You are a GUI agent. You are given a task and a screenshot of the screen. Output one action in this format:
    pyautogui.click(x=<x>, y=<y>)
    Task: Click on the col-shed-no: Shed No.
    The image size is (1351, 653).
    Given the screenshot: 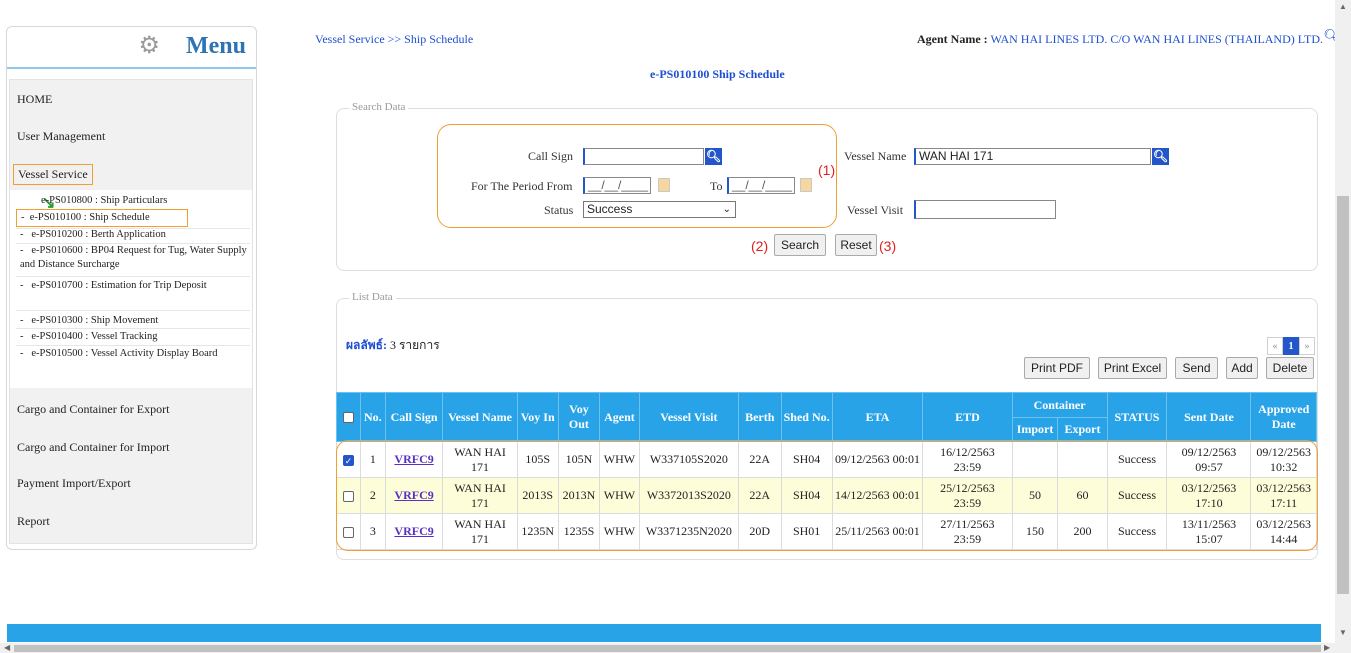 What is the action you would take?
    pyautogui.click(x=806, y=417)
    